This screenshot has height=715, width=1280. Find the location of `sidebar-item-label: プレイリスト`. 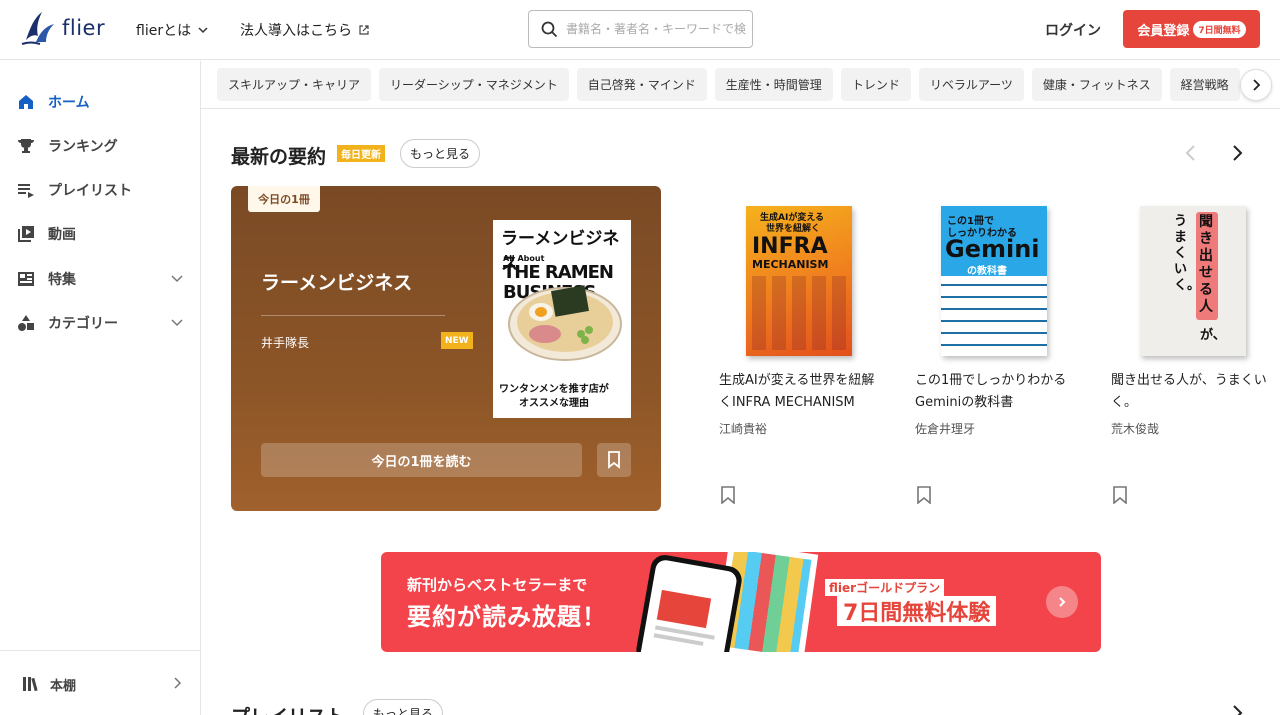

sidebar-item-label: プレイリスト is located at coordinates (90, 191).